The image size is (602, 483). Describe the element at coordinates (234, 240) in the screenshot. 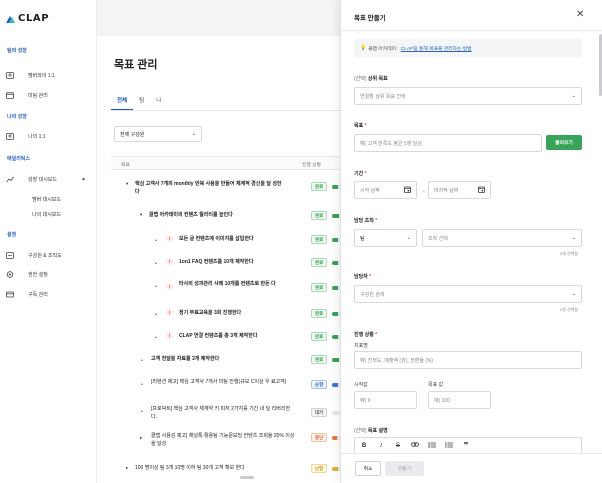

I see `goal-title: 모든 글 컨텐츠에 이미지를 삽입한다` at that location.